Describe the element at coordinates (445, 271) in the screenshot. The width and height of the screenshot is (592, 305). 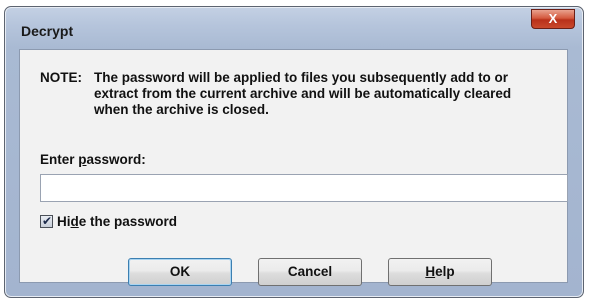
I see `help-button-label: elp` at that location.